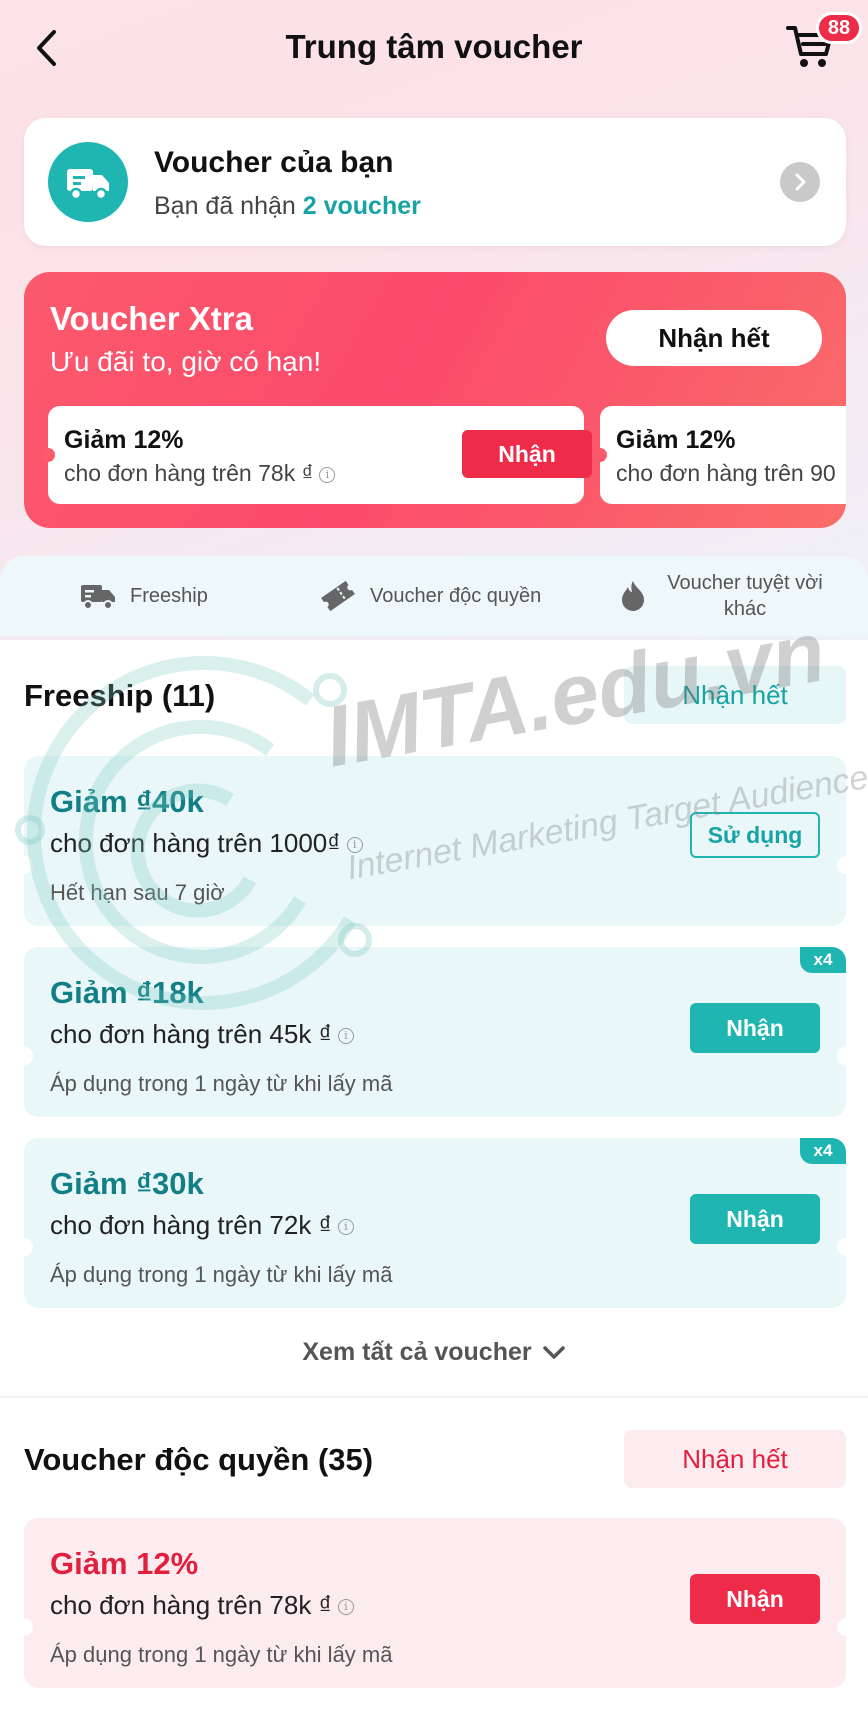 This screenshot has height=1716, width=868. Describe the element at coordinates (434, 1397) in the screenshot. I see `section-divider` at that location.